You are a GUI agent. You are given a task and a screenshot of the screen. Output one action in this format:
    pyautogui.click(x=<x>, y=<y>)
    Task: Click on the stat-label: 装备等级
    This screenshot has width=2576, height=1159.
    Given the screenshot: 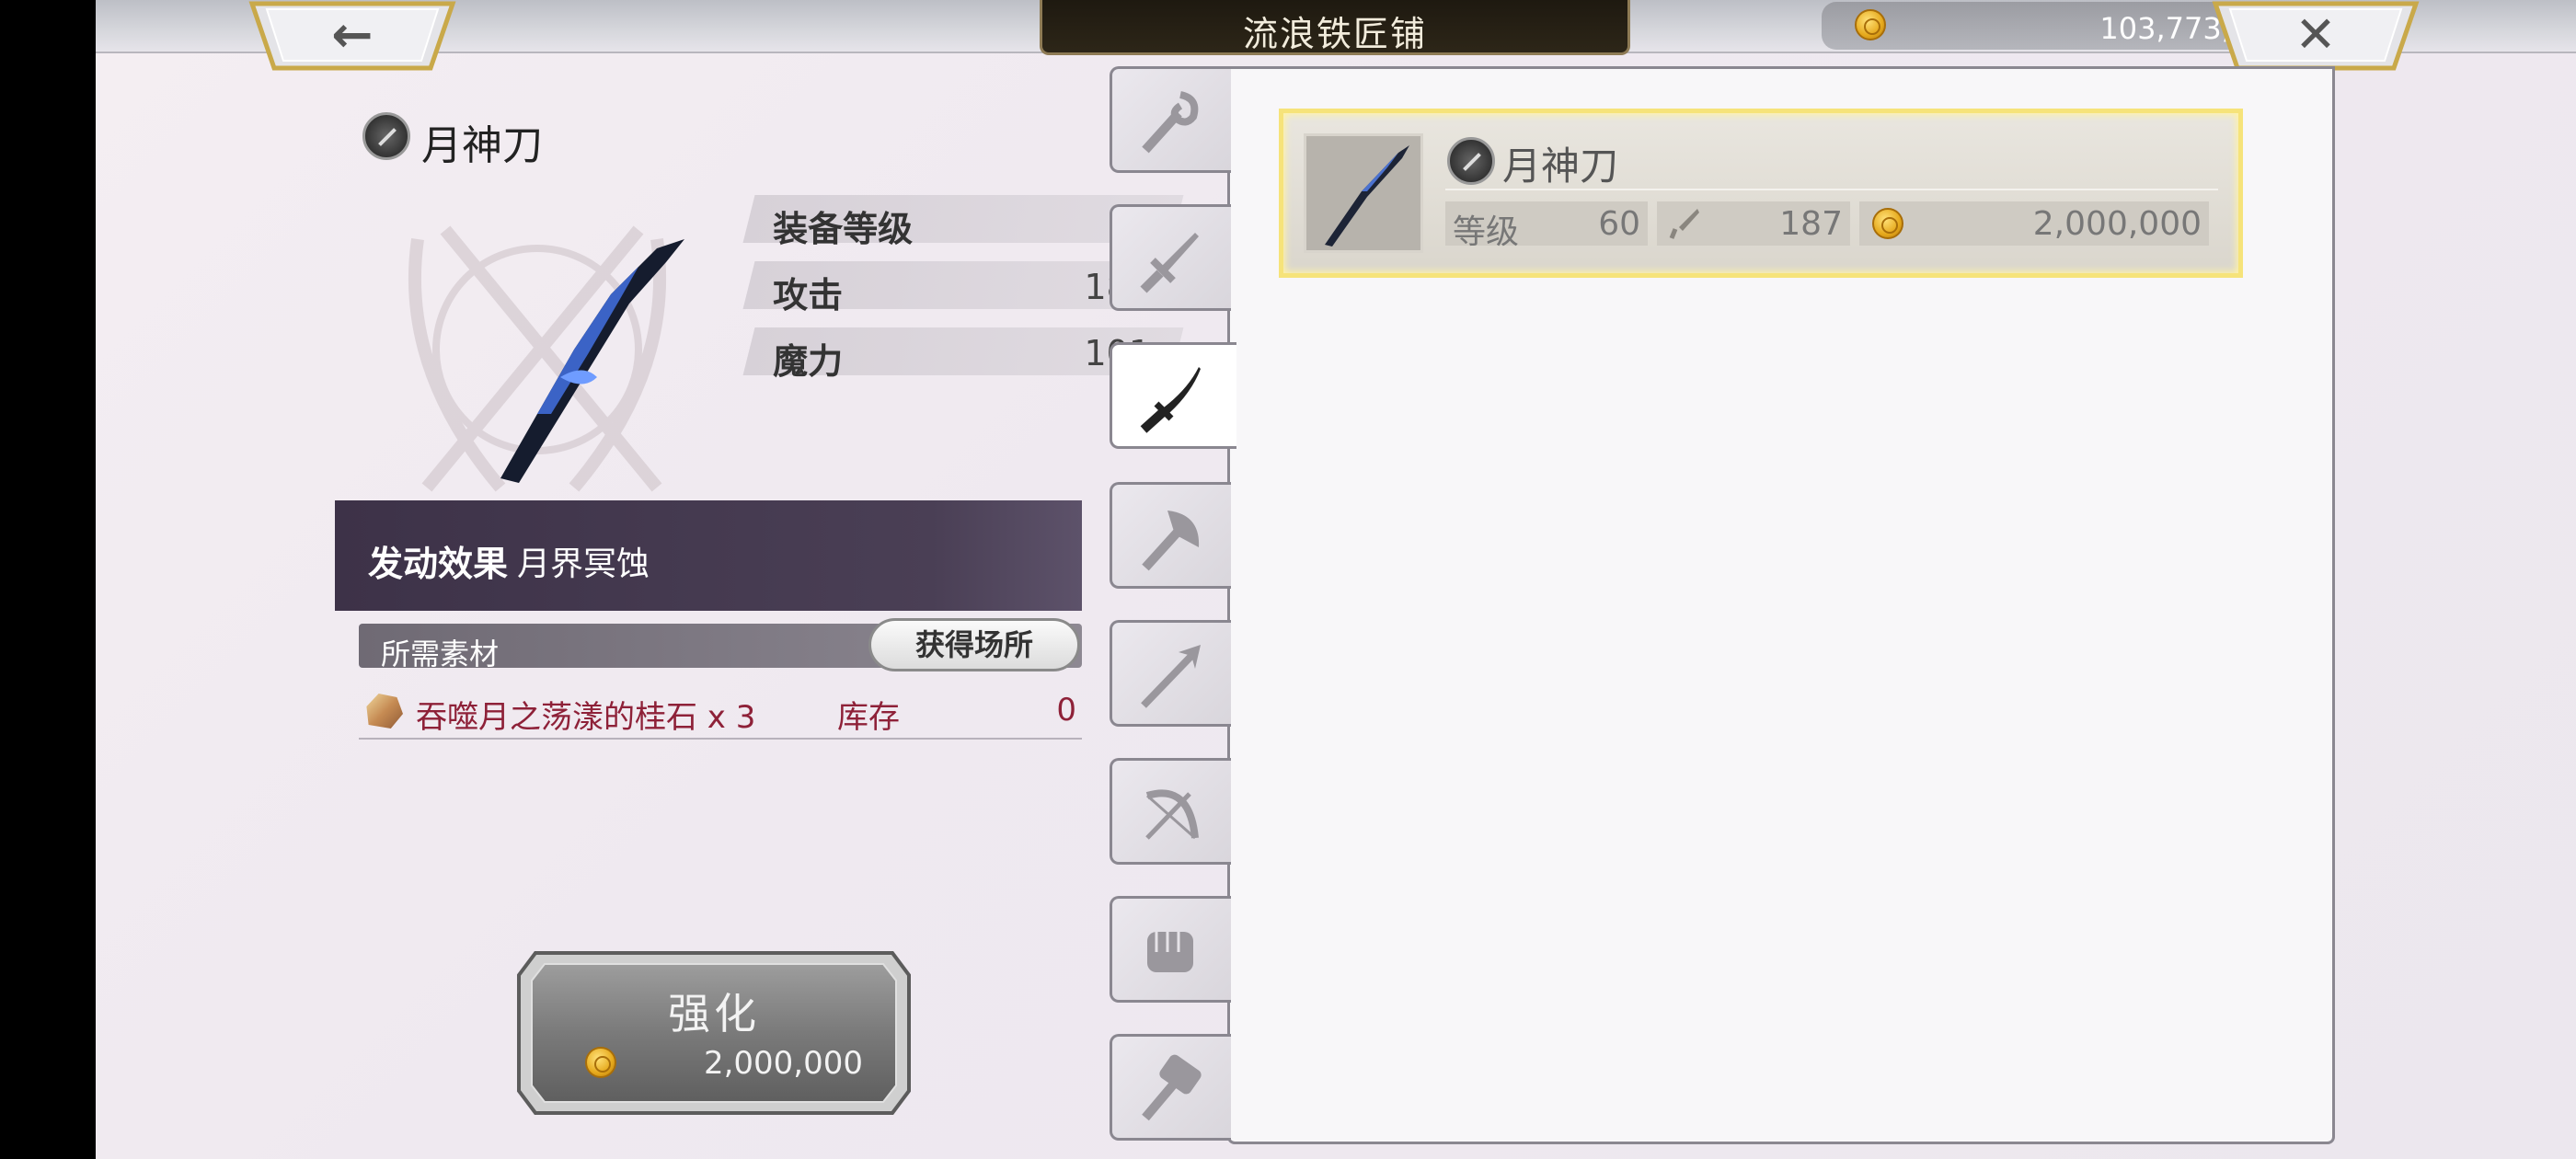 What is the action you would take?
    pyautogui.click(x=843, y=229)
    